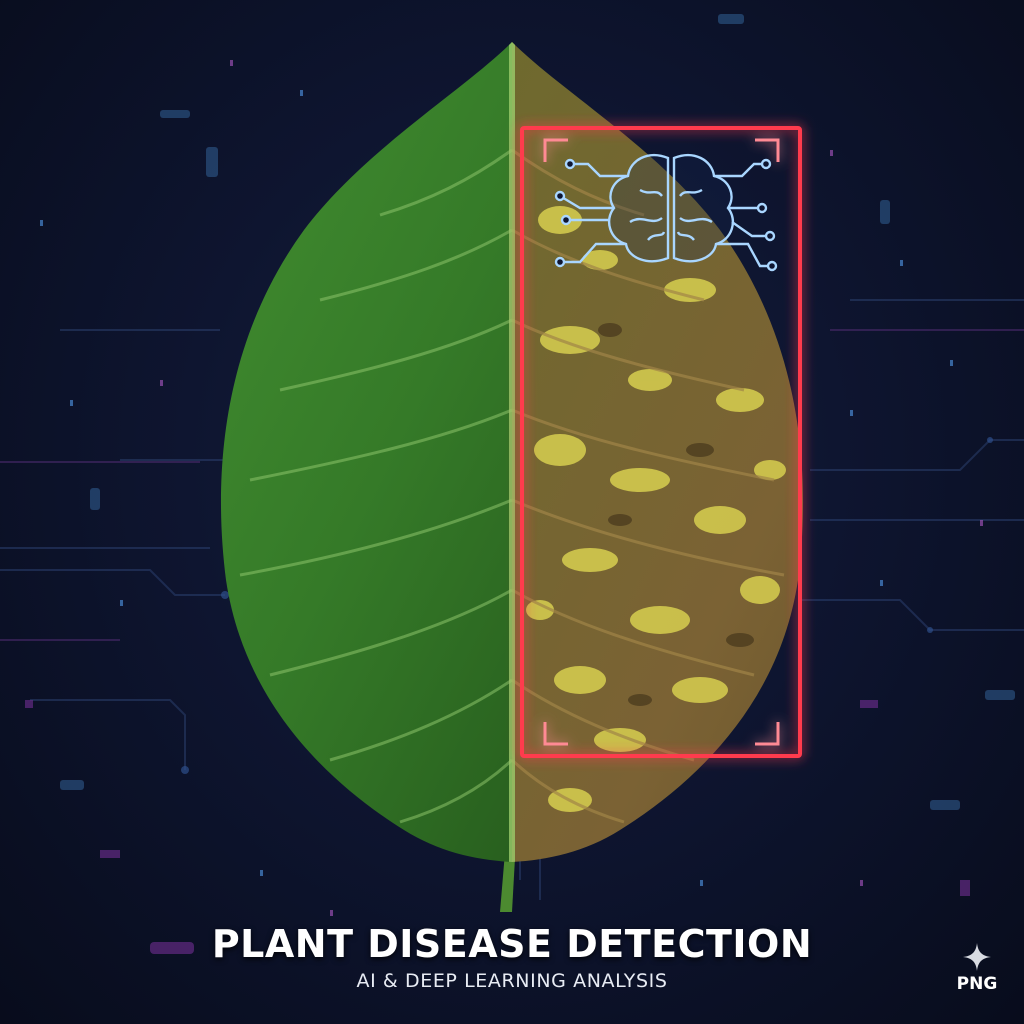  What do you see at coordinates (512, 981) in the screenshot?
I see `poster-subtitle: AI & DEEP LEARNING ANALYSIS` at bounding box center [512, 981].